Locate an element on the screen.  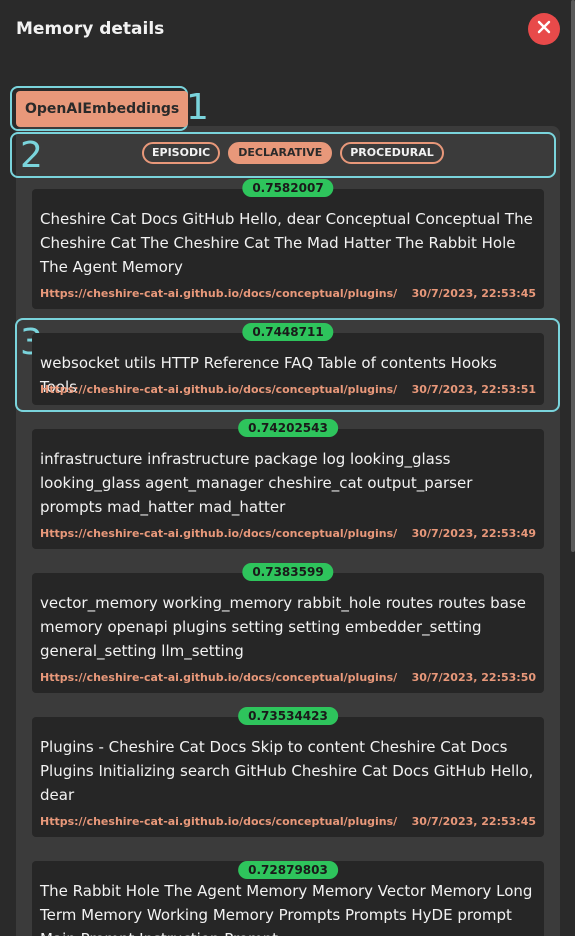
similarity-score-badge: 0.74202543 is located at coordinates (288, 428).